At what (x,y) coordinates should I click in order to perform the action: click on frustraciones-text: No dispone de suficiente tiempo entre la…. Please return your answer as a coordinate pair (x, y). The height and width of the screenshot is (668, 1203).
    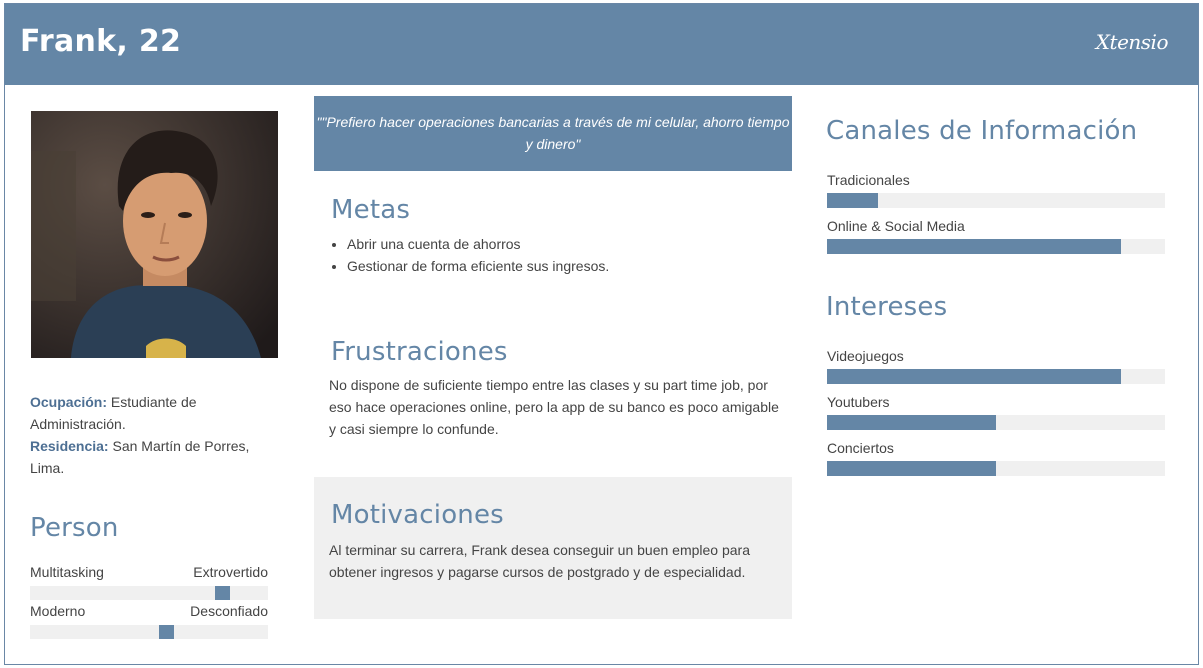
    Looking at the image, I should click on (554, 407).